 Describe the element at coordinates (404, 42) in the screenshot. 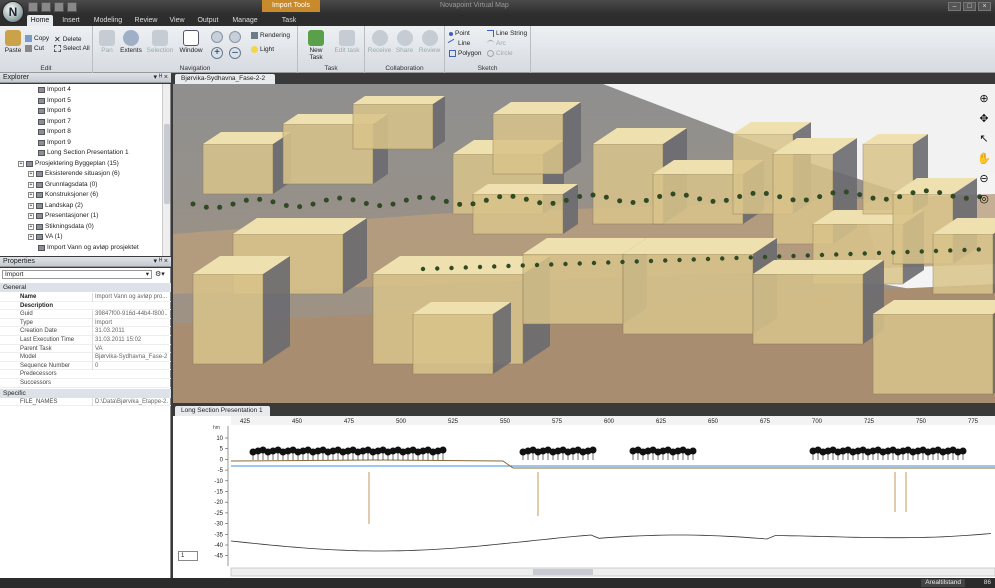

I see `share-button: Share` at that location.